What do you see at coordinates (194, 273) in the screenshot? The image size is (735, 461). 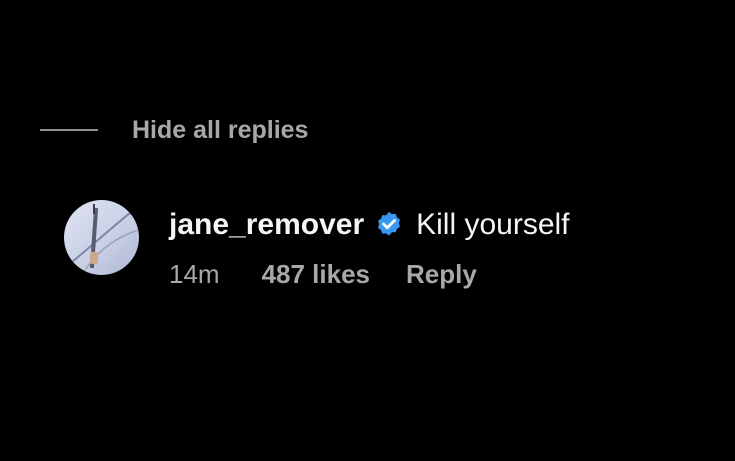 I see `comment-timestamp: 14m` at bounding box center [194, 273].